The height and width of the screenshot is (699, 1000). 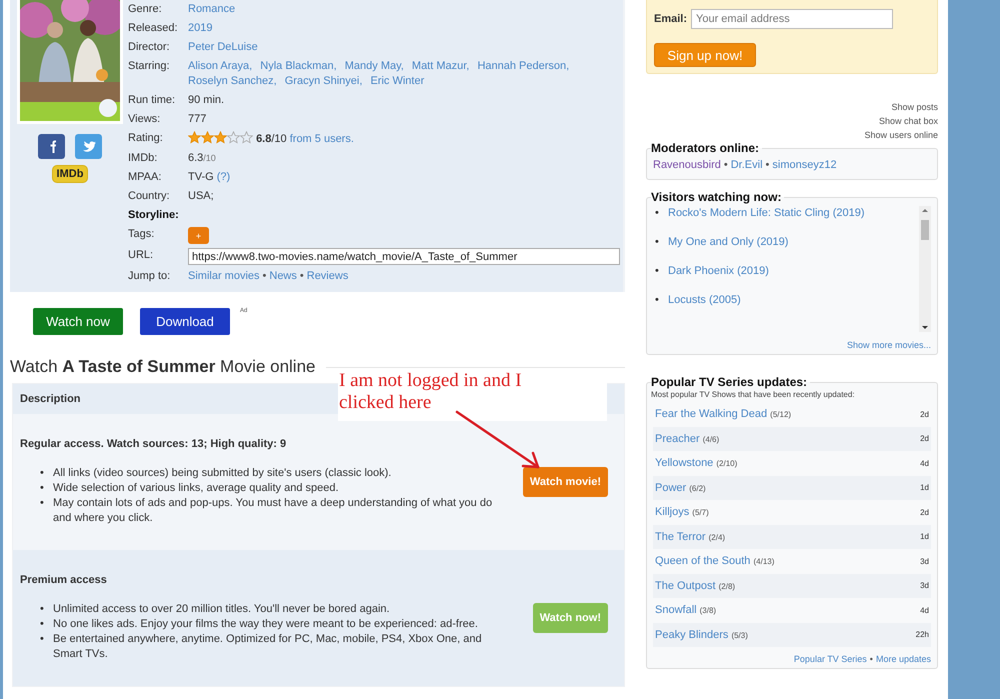 What do you see at coordinates (705, 55) in the screenshot?
I see `signup-button: Sign up now!` at bounding box center [705, 55].